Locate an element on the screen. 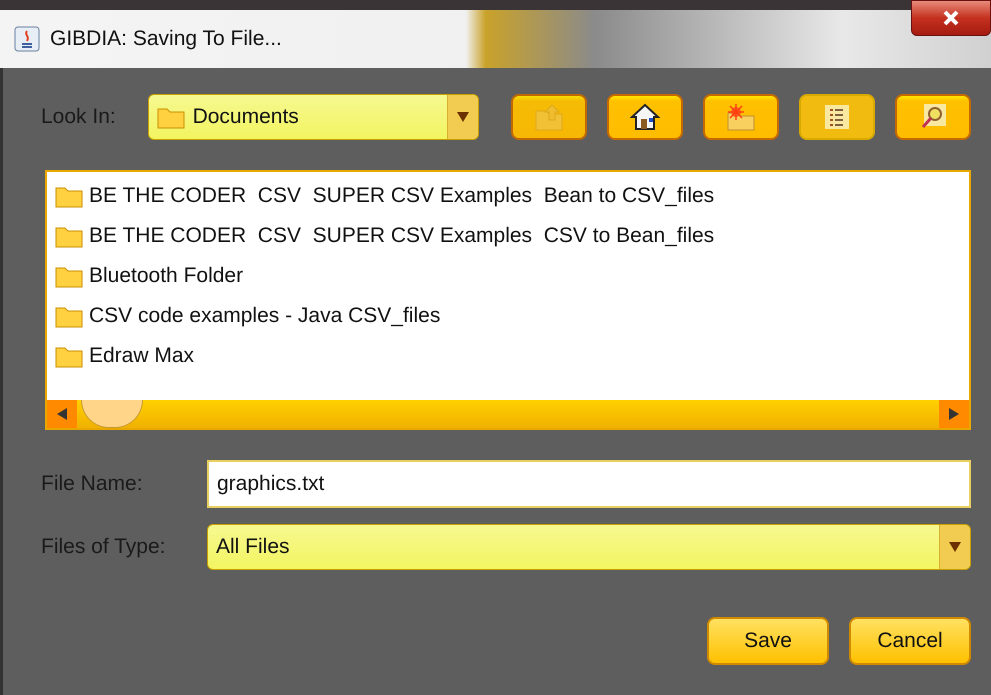 The image size is (991, 695). new-folder-icon is located at coordinates (741, 117).